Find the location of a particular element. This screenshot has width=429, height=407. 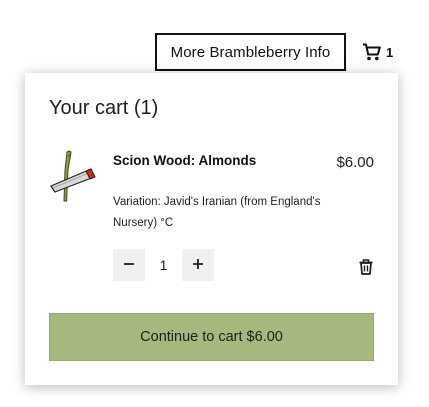

minus-icon is located at coordinates (129, 265).